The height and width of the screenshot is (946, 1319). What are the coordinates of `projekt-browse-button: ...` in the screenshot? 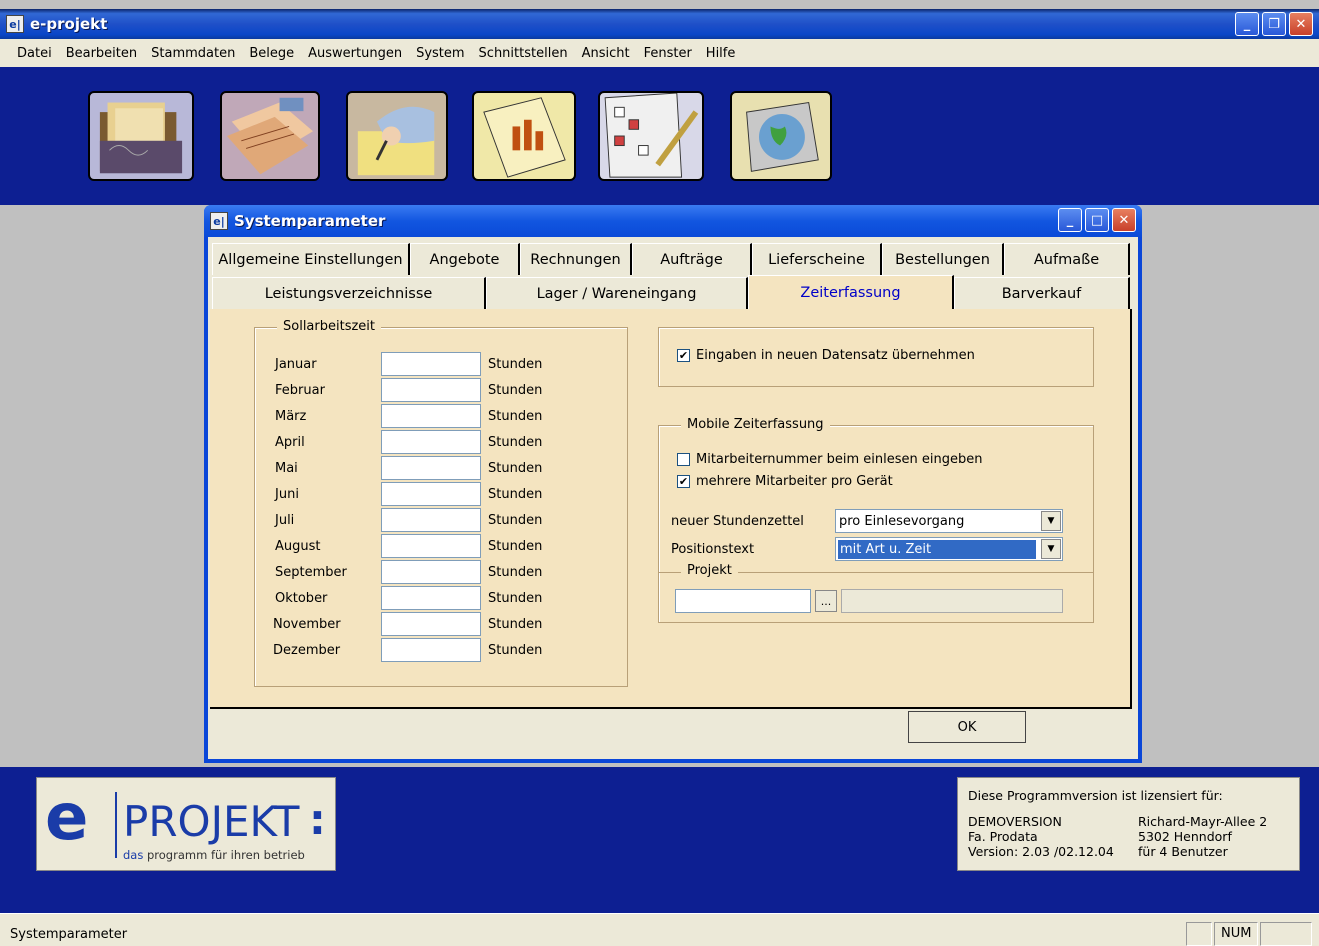 It's located at (826, 601).